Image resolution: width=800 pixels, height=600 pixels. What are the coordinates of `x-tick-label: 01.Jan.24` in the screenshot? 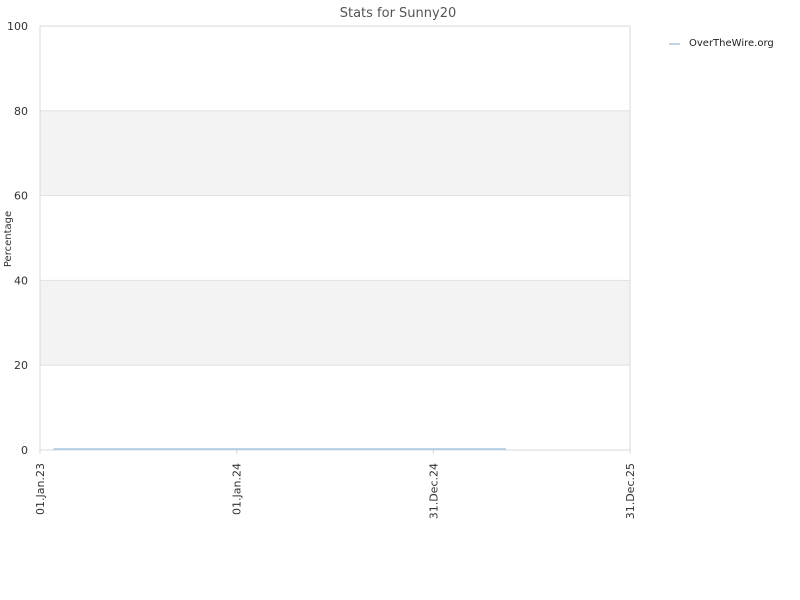 It's located at (237, 489).